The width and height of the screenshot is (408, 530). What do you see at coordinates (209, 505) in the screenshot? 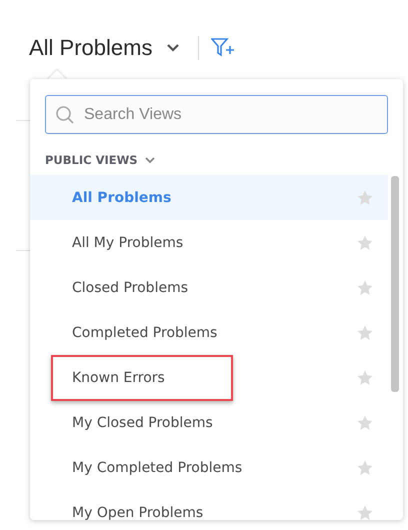
I see `view-item: My Open Problems` at bounding box center [209, 505].